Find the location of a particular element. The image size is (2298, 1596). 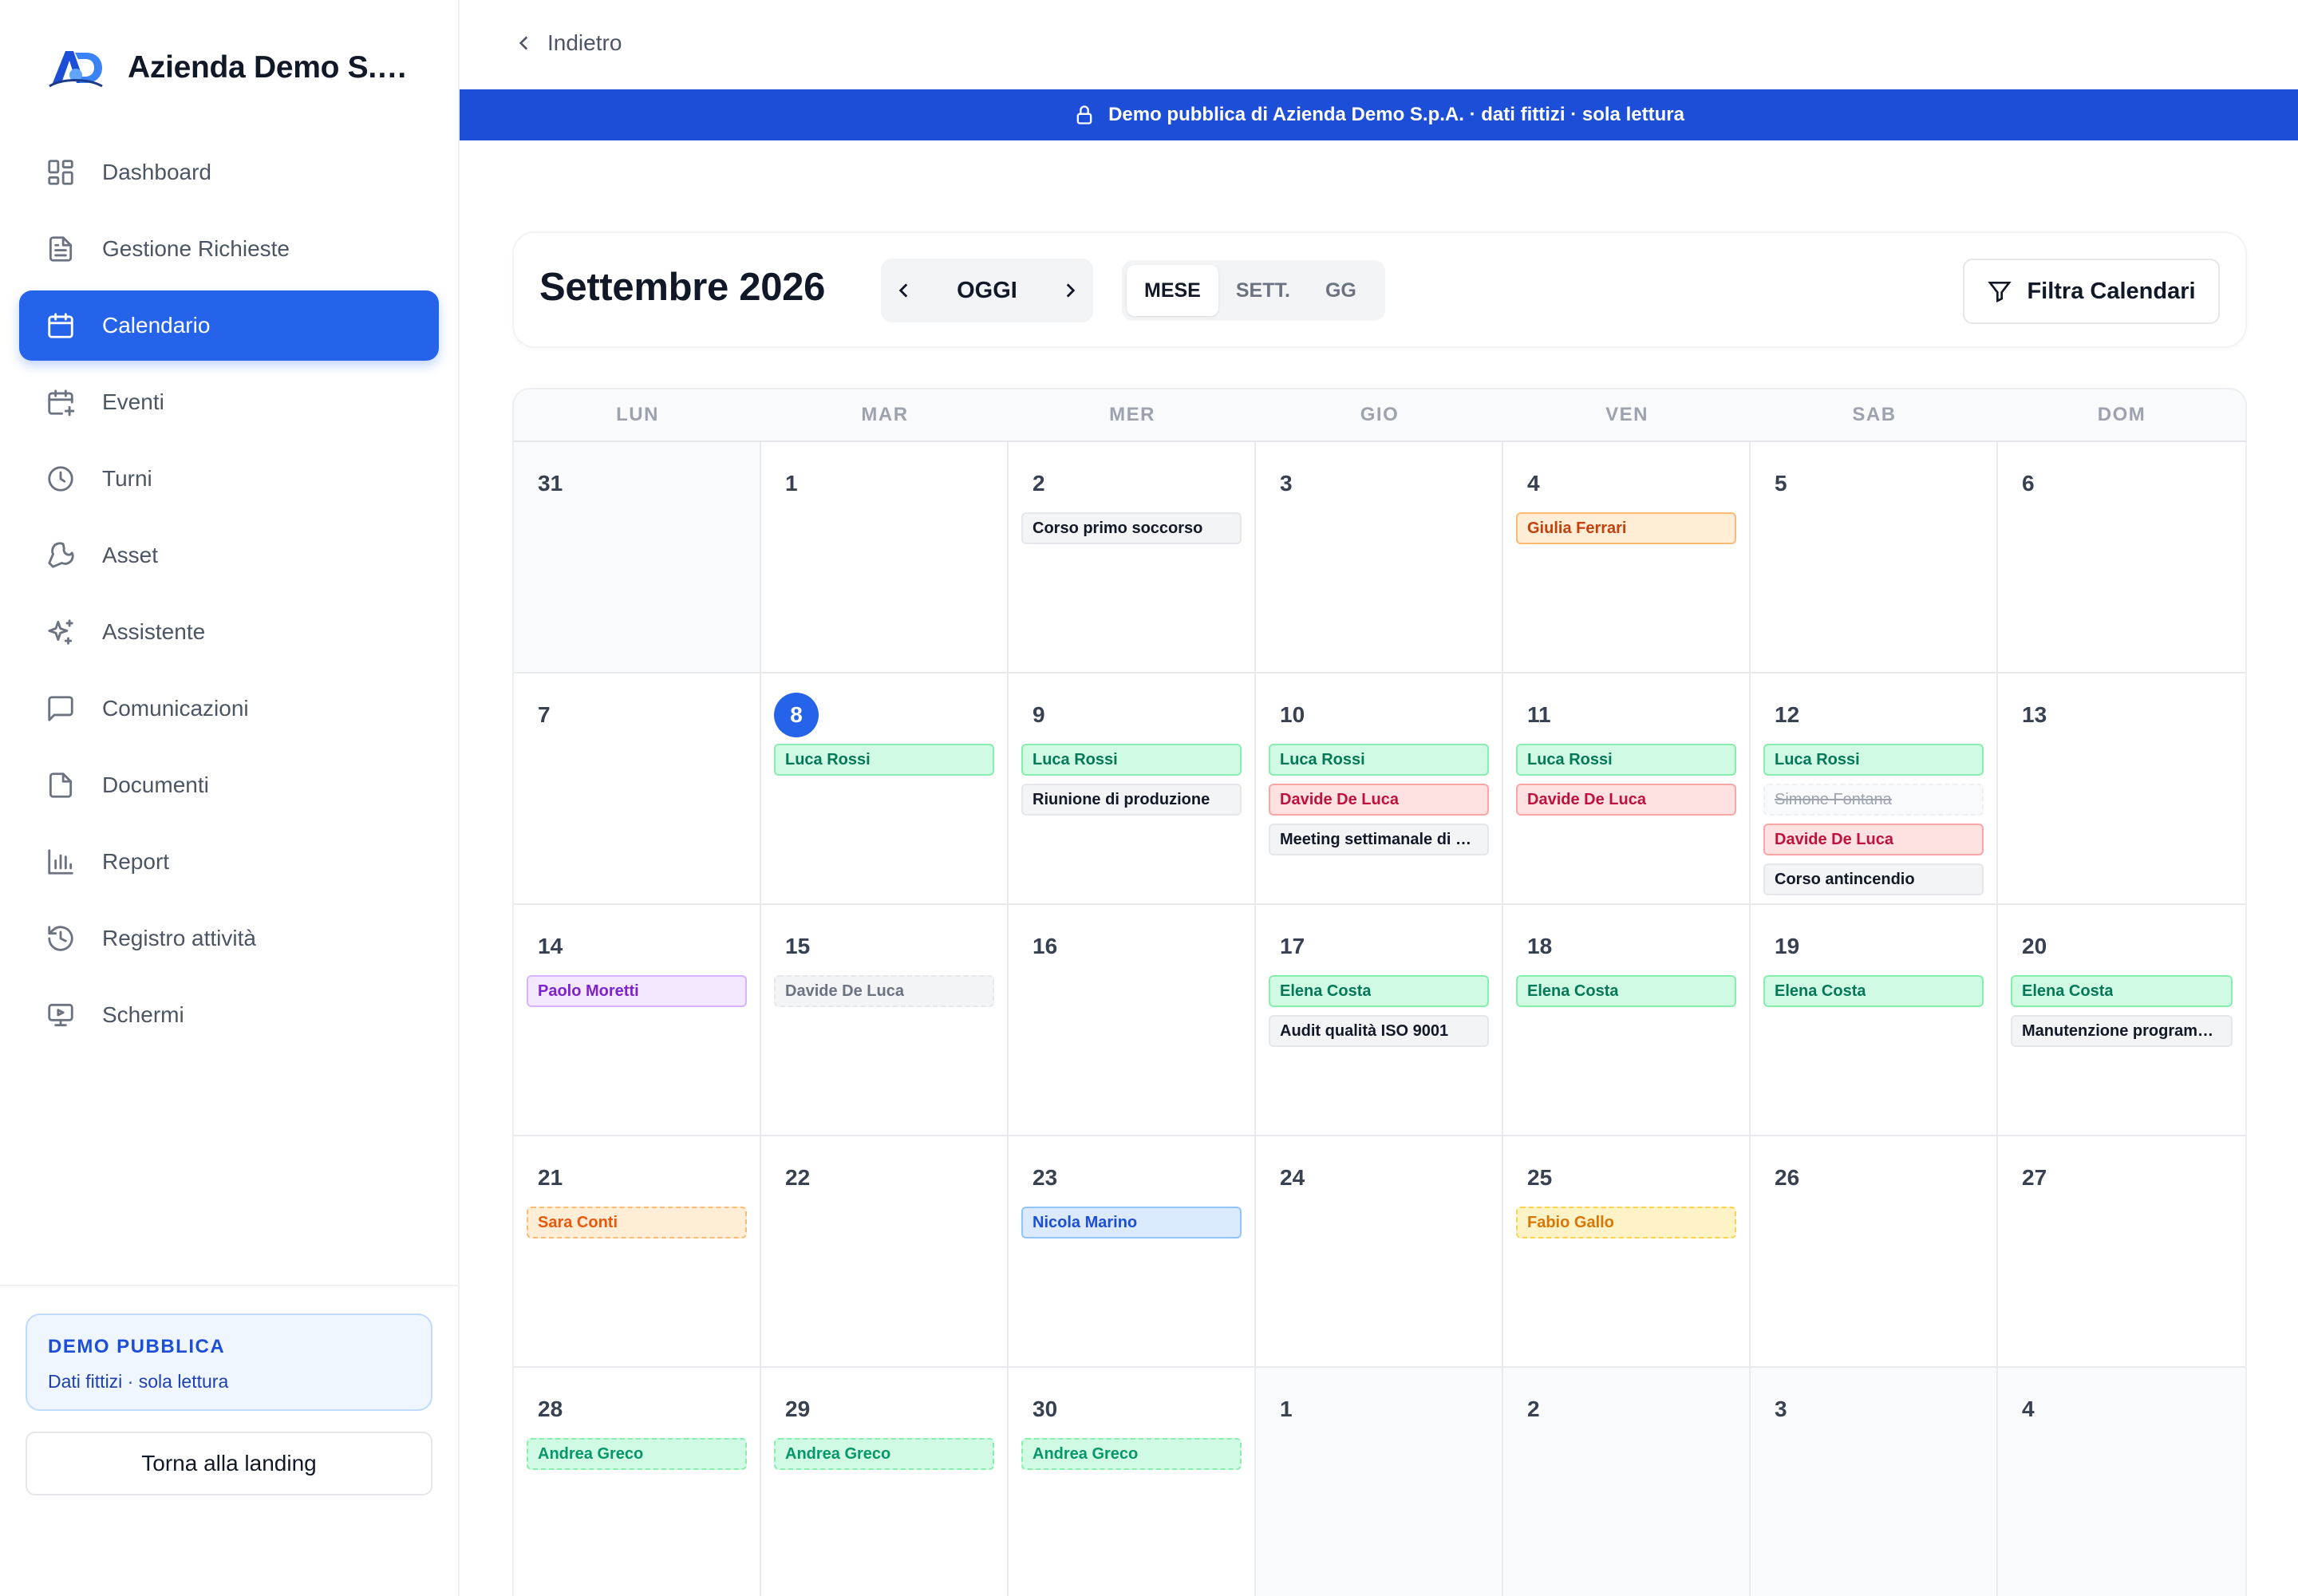

filter-calendars-button: Filtra Calendari is located at coordinates (2092, 291).